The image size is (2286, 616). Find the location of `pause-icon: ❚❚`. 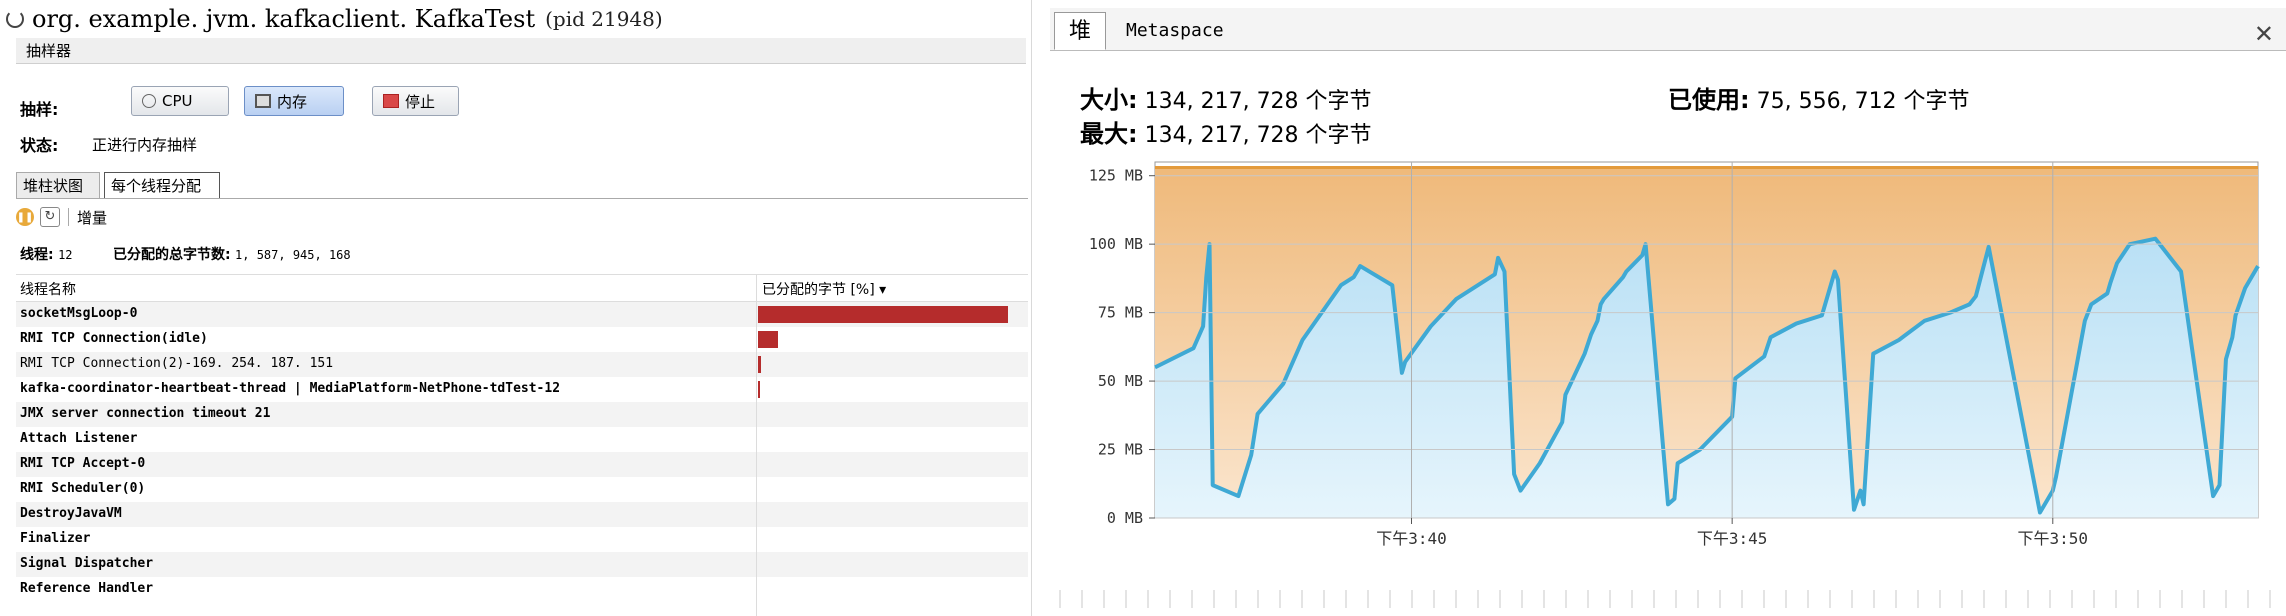

pause-icon: ❚❚ is located at coordinates (25, 217).